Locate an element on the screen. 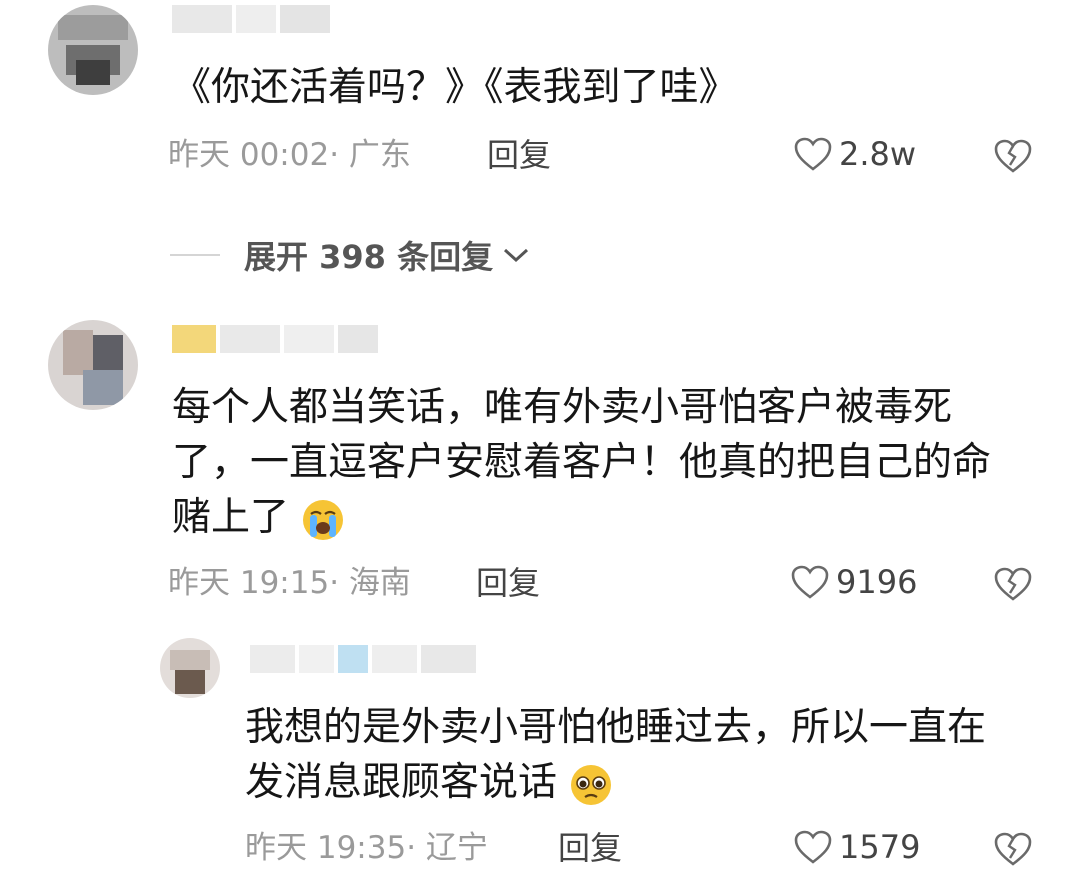  divider is located at coordinates (195, 255).